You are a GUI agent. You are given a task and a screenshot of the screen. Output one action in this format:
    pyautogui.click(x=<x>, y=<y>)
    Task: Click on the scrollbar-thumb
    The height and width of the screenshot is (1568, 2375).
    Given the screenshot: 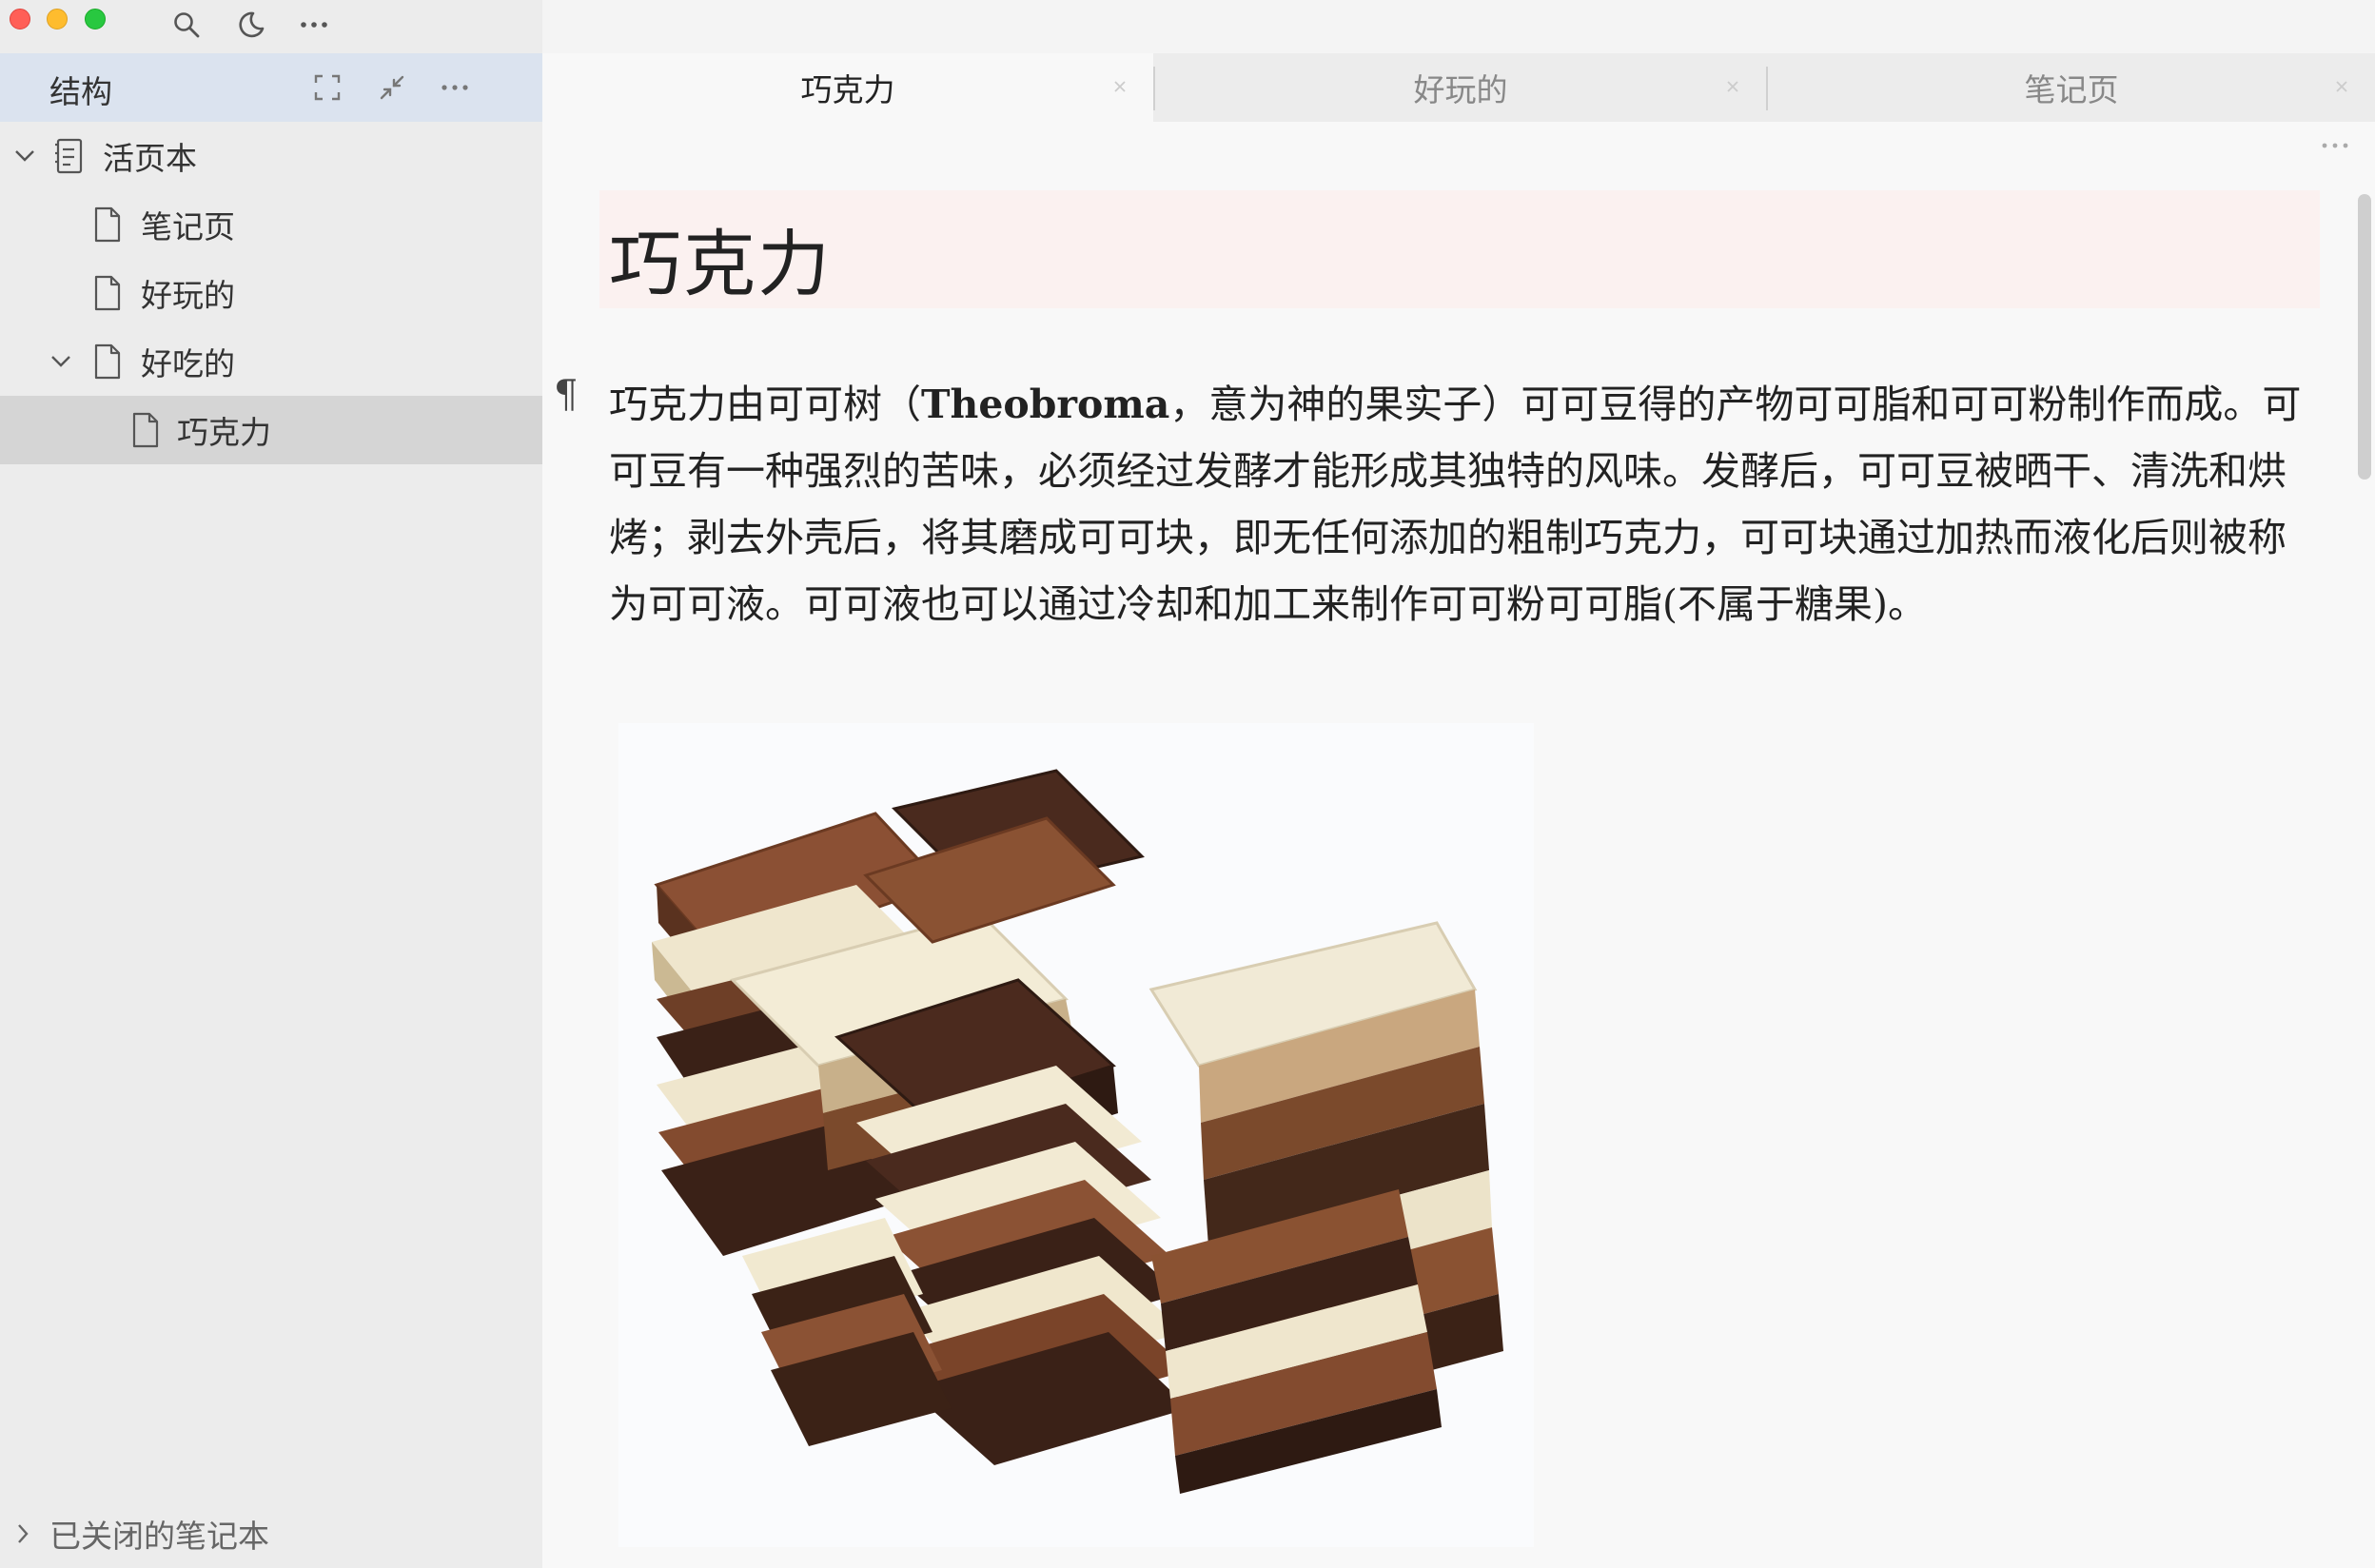 What is the action you would take?
    pyautogui.click(x=2364, y=337)
    